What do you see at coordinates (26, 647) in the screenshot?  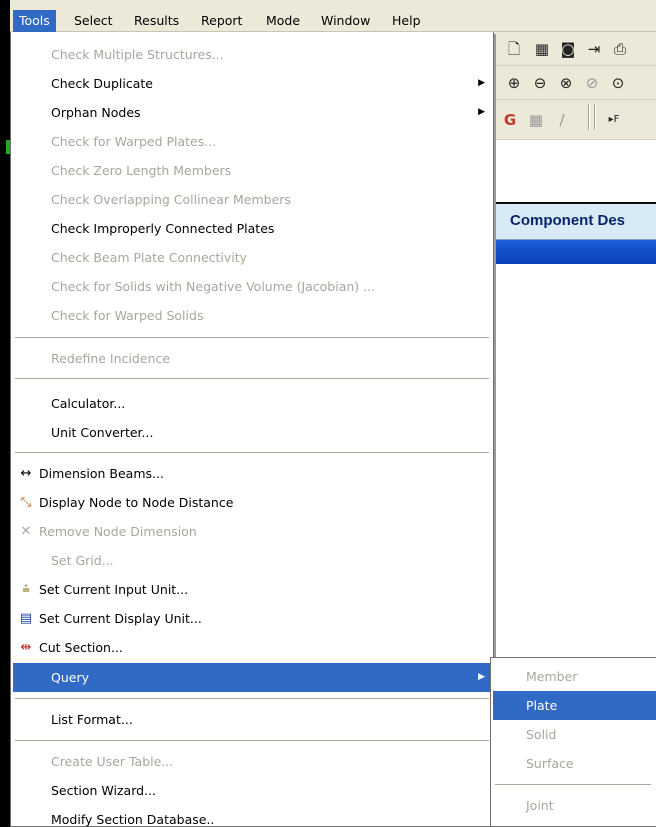 I see `cut-section-icon: ⇹` at bounding box center [26, 647].